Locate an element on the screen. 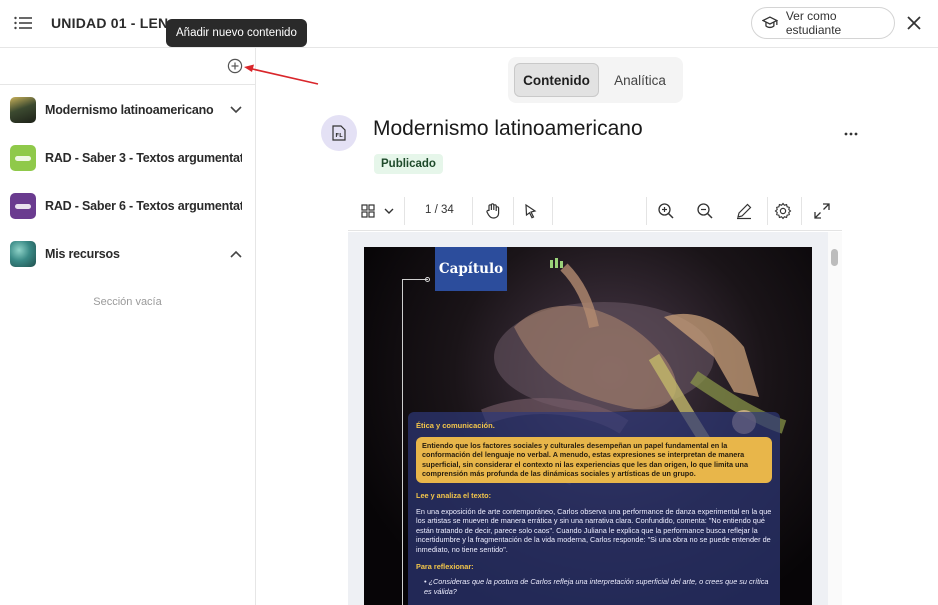 The image size is (938, 605). document-title: Modernismo latinoamericano is located at coordinates (508, 128).